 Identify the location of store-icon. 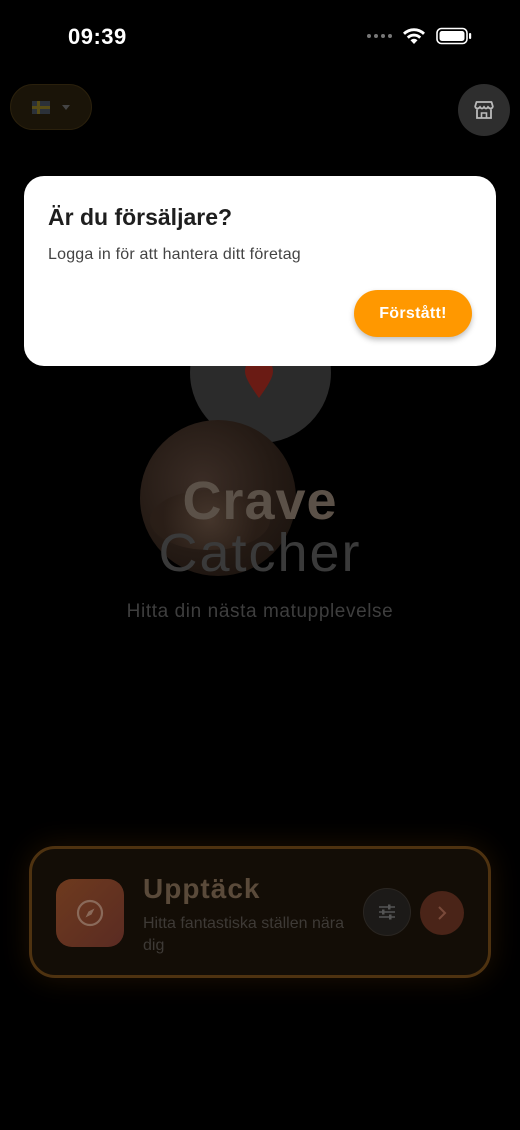
(484, 110).